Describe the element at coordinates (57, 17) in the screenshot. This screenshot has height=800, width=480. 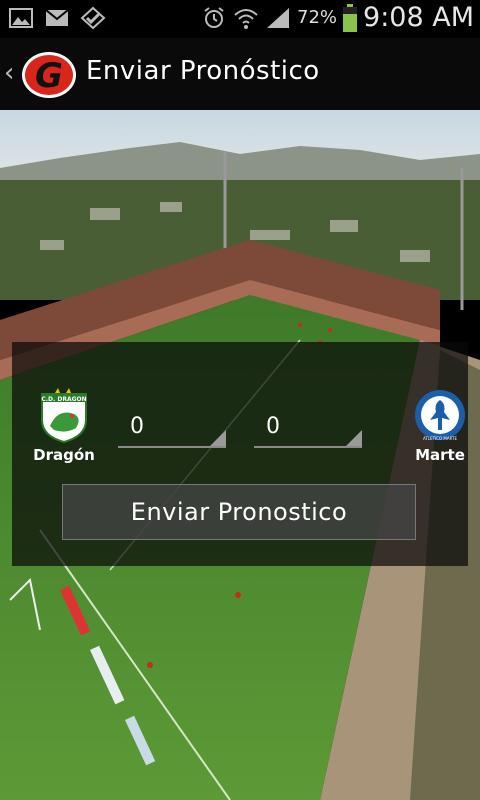
I see `gmail-icon` at that location.